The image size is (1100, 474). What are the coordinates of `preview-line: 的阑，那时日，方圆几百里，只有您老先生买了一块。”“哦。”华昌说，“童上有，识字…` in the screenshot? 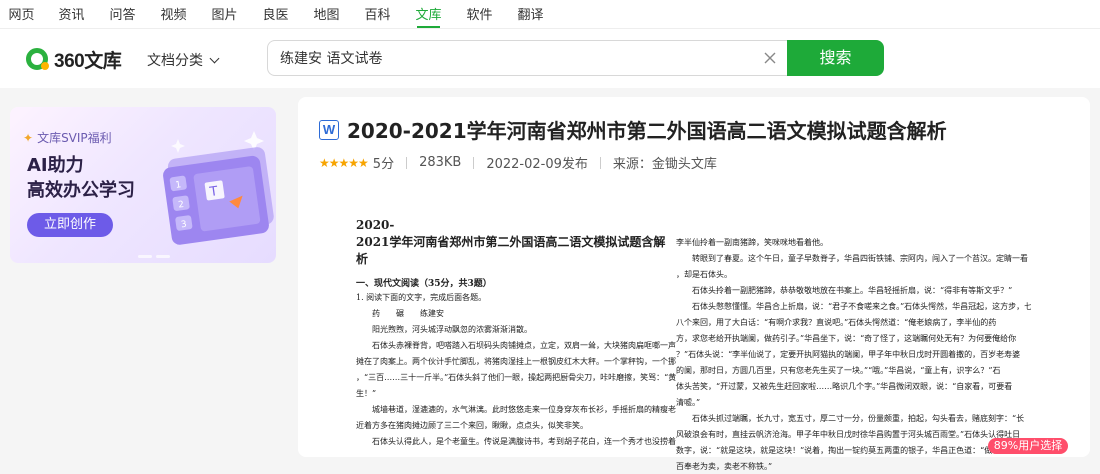 It's located at (838, 370).